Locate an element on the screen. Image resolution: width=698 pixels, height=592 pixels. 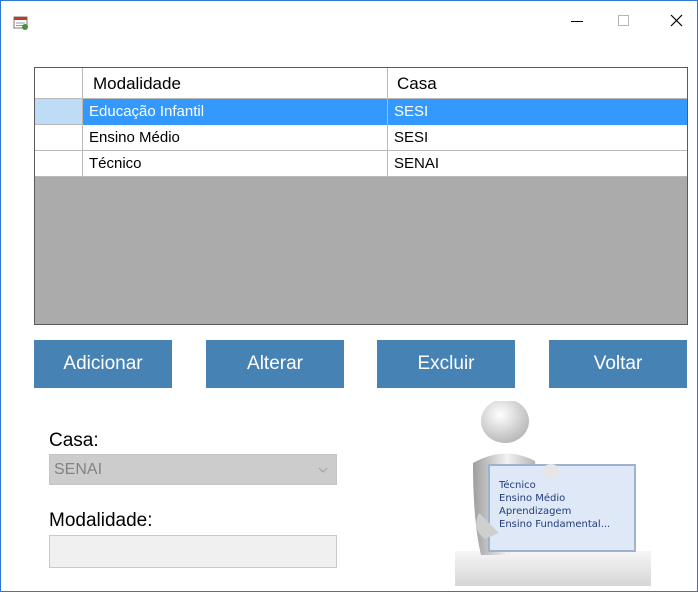
table-row: Educação Infantil SESI is located at coordinates (361, 112).